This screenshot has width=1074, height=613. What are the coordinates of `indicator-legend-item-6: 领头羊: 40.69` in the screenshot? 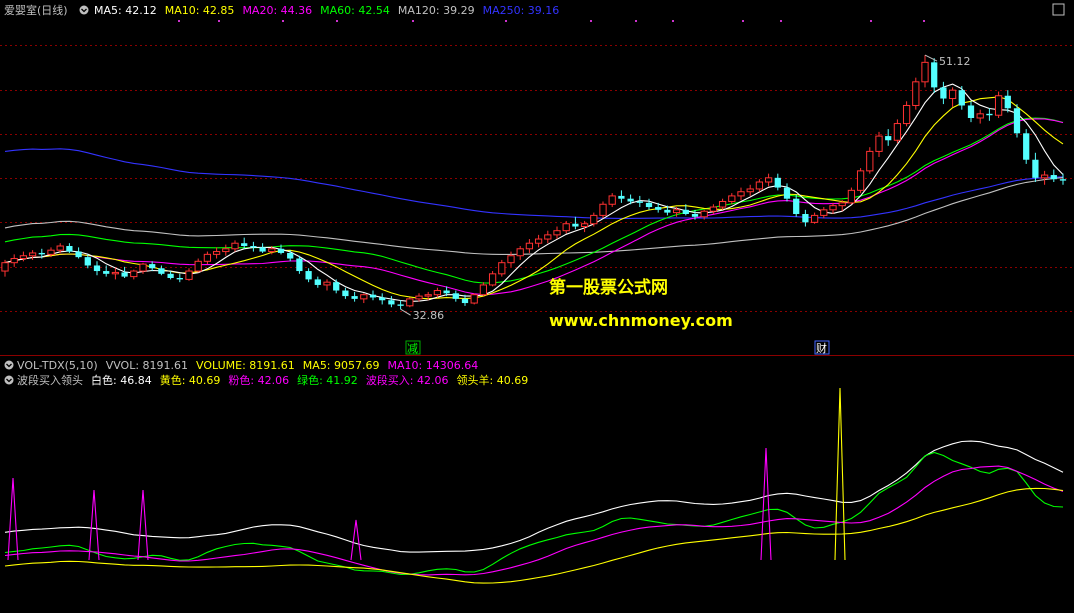 It's located at (493, 380).